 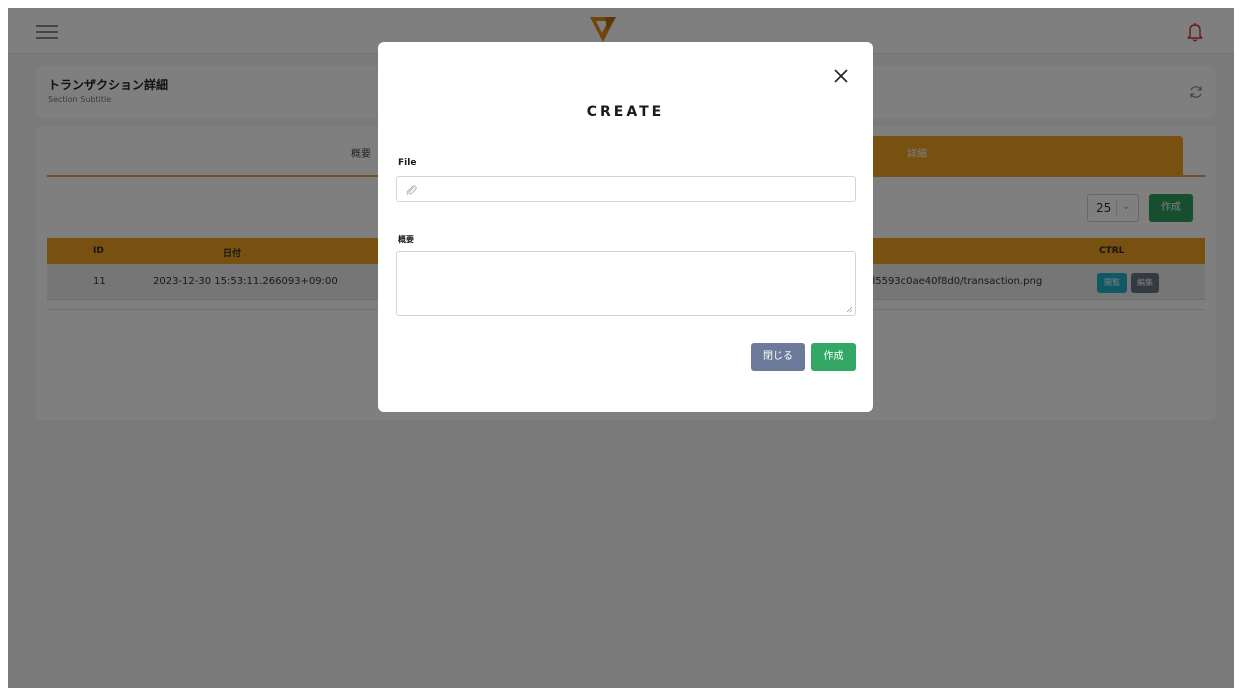 What do you see at coordinates (406, 239) in the screenshot?
I see `summary-label: 概要` at bounding box center [406, 239].